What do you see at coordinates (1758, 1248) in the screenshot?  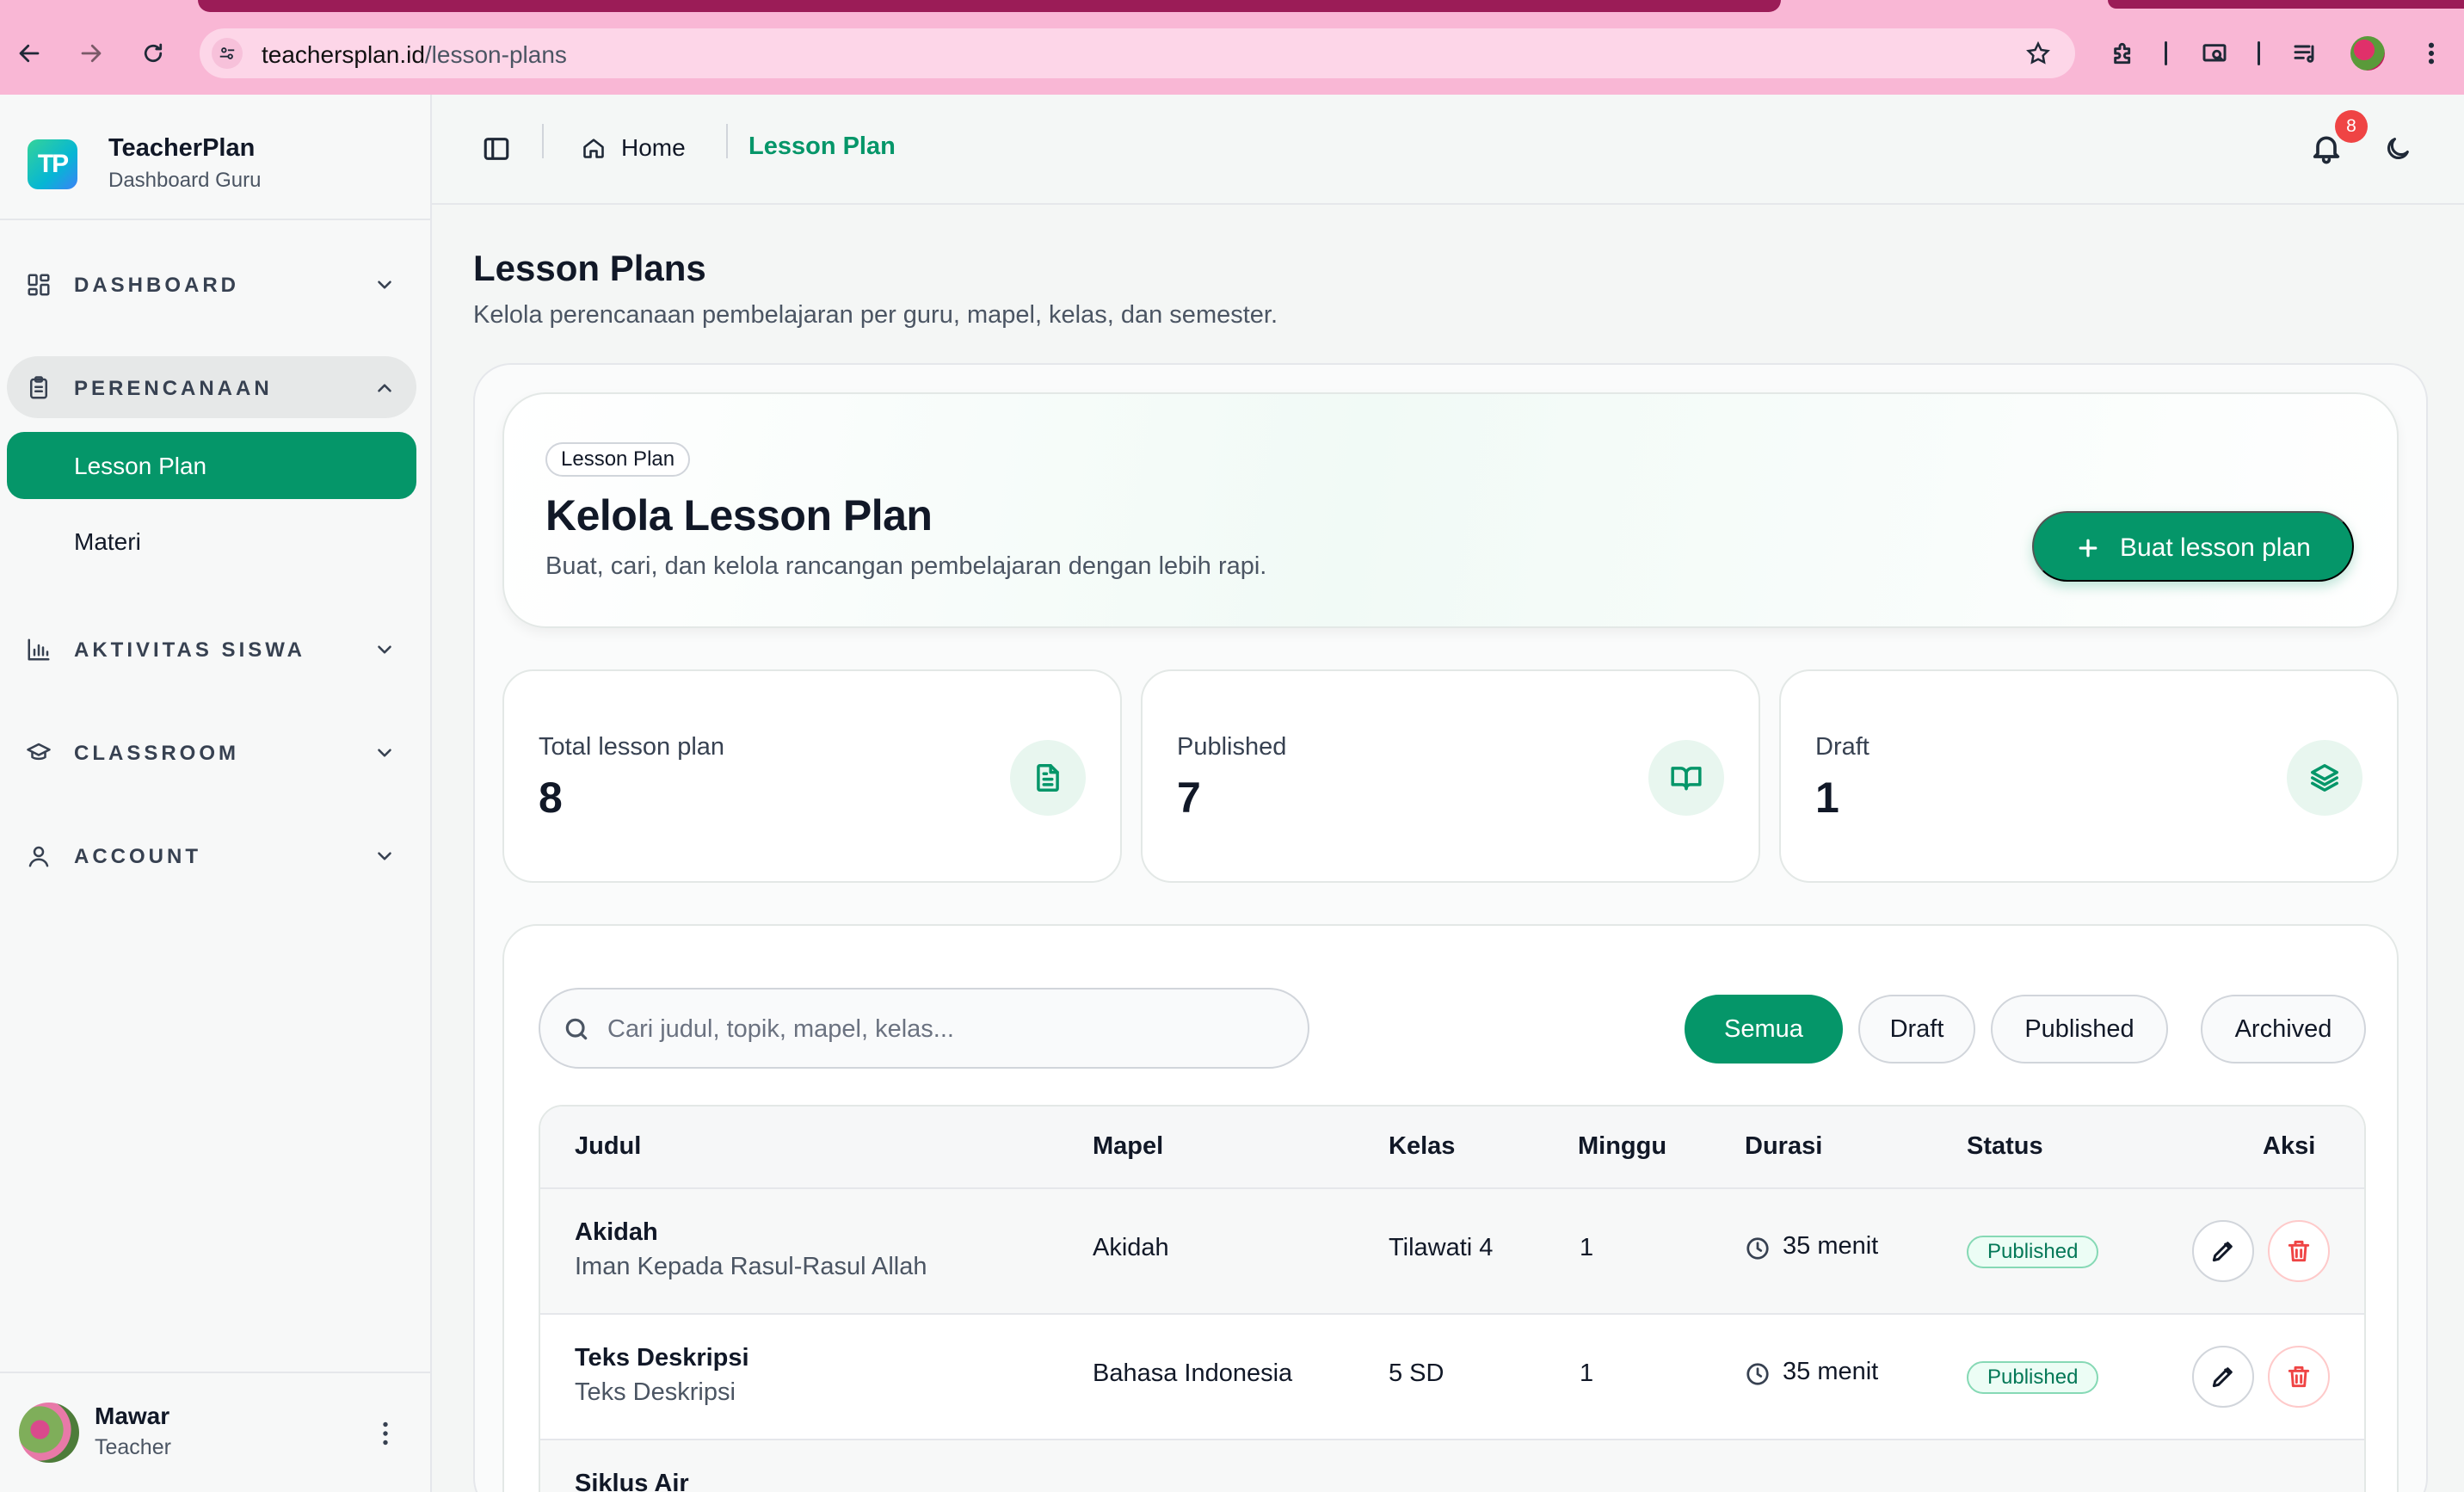 I see `clock-icon` at bounding box center [1758, 1248].